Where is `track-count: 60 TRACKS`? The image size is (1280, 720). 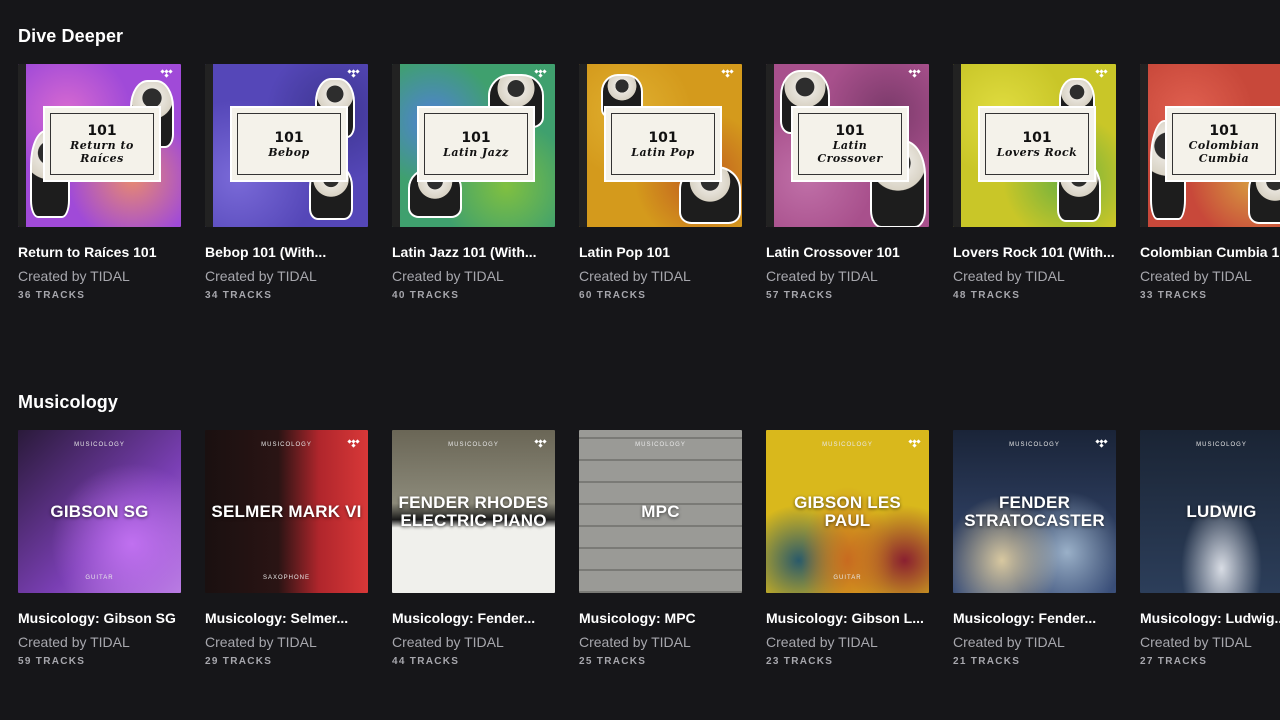
track-count: 60 TRACKS is located at coordinates (613, 295).